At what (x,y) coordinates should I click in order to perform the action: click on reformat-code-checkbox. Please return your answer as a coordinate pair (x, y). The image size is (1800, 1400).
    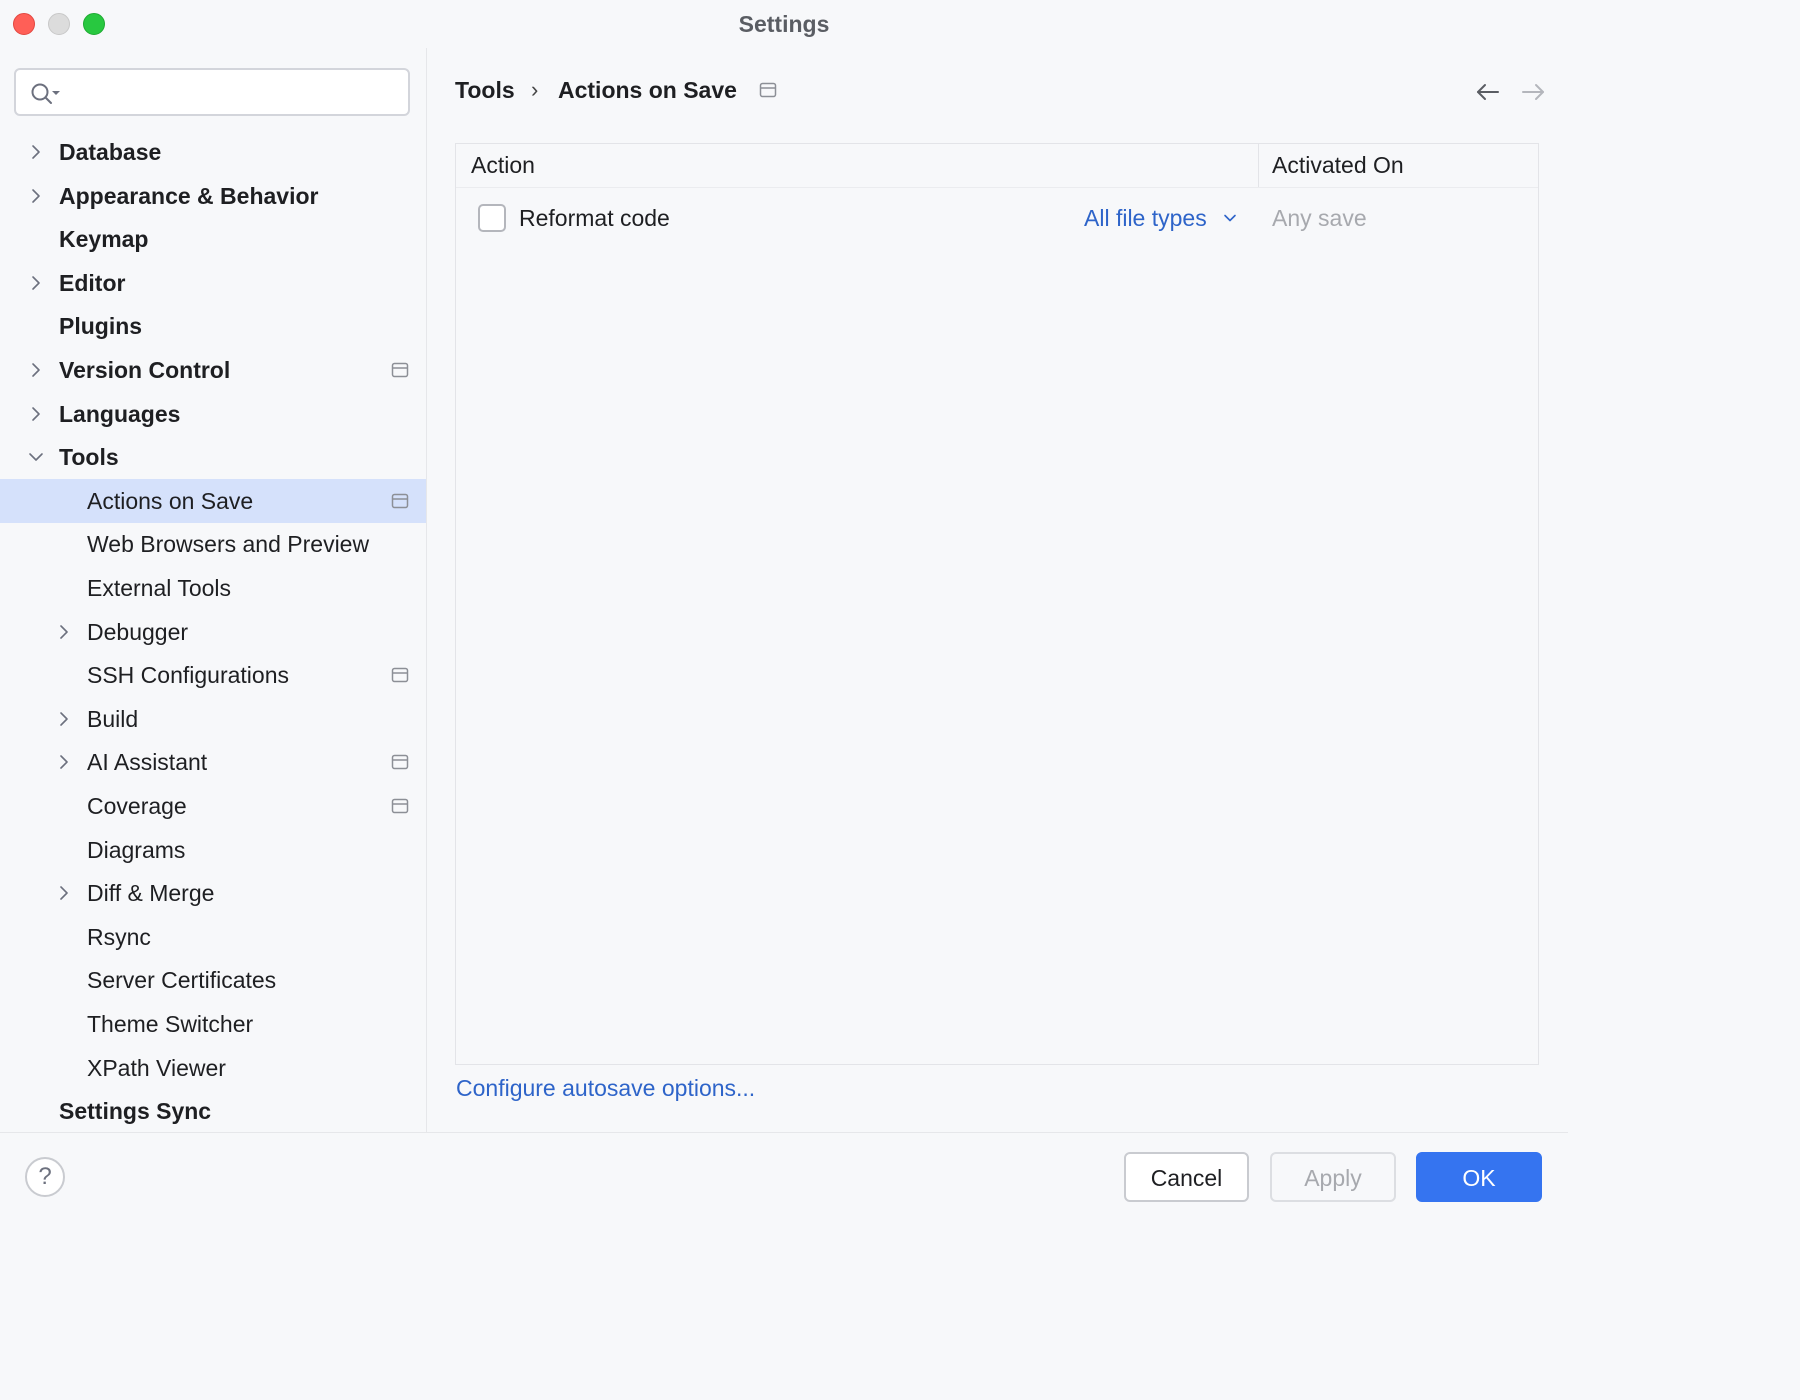
    Looking at the image, I should click on (492, 218).